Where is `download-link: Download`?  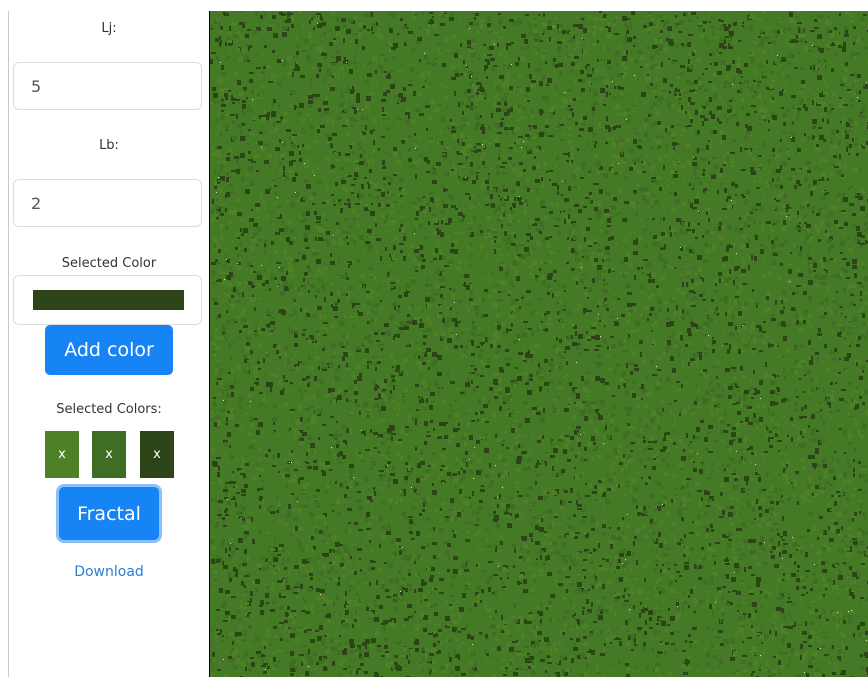
download-link: Download is located at coordinates (109, 572).